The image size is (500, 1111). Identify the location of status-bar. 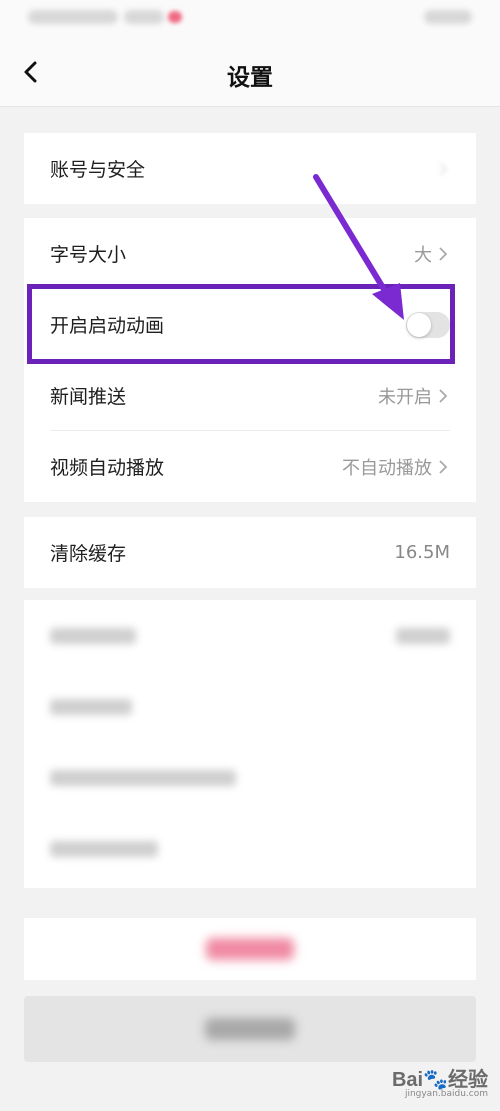
(250, 19).